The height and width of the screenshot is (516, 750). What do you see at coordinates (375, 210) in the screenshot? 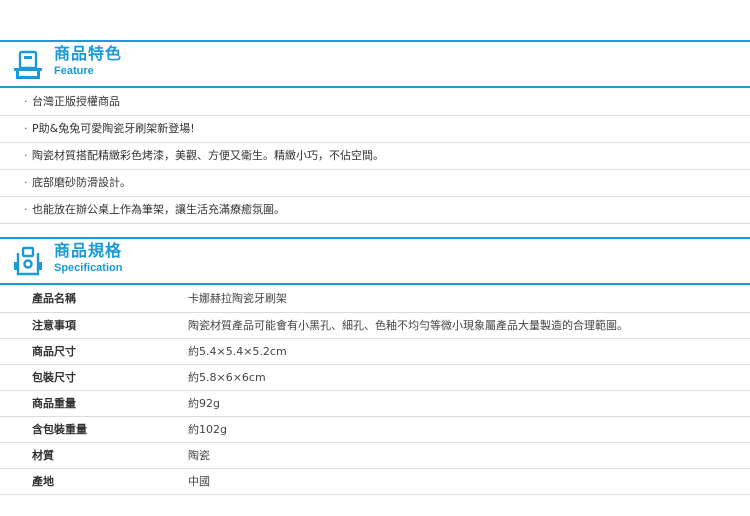
I see `feature-item: · 也能放在辦公桌上作為筆架，讓生活充滿療癒氛圍。` at bounding box center [375, 210].